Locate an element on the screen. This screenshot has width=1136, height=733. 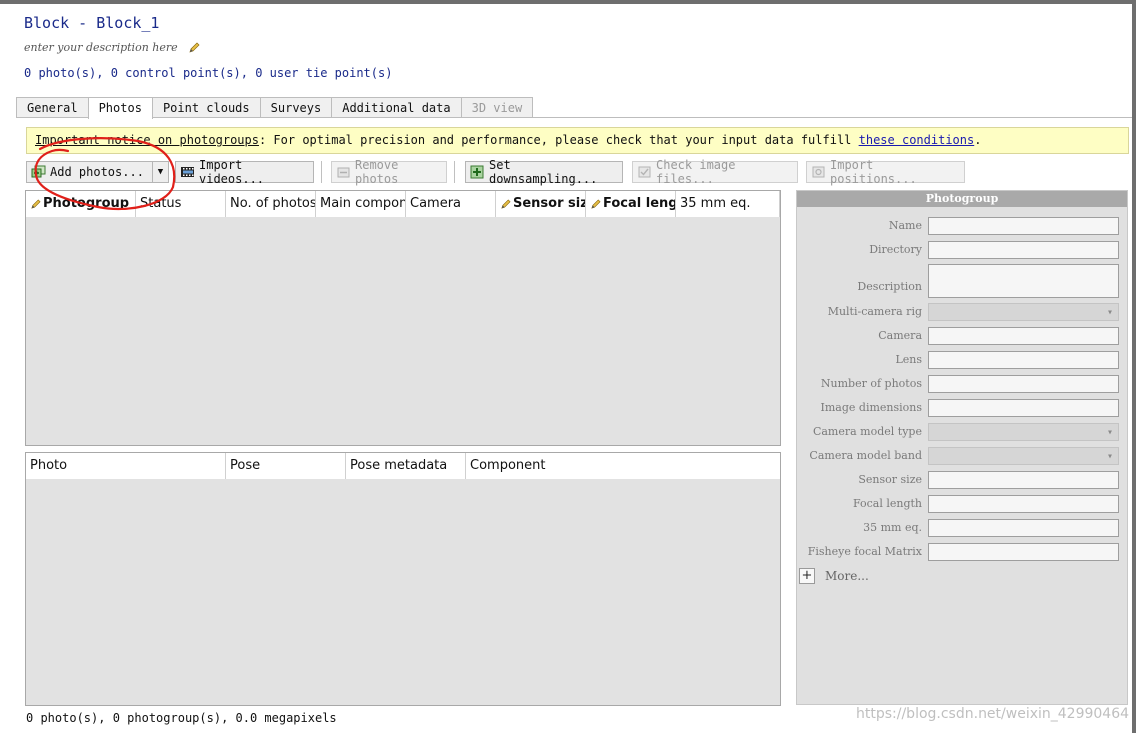
camera-model-type-select is located at coordinates (1023, 432).